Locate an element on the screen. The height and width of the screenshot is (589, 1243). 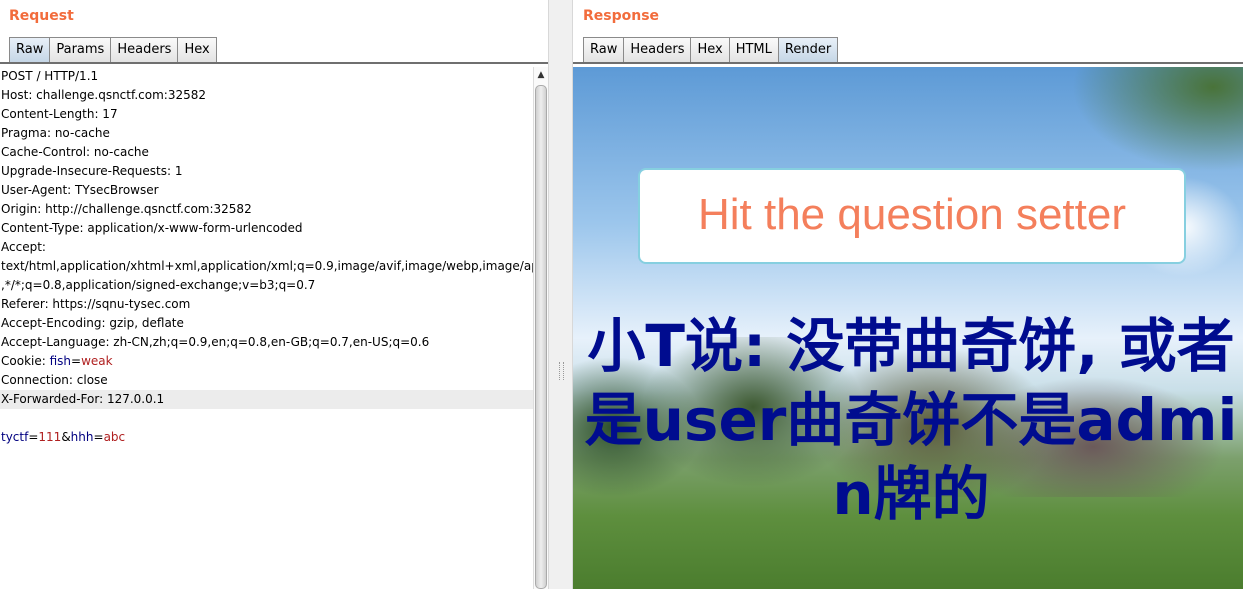
request-line: Cache-Control: no-cache is located at coordinates (75, 152).